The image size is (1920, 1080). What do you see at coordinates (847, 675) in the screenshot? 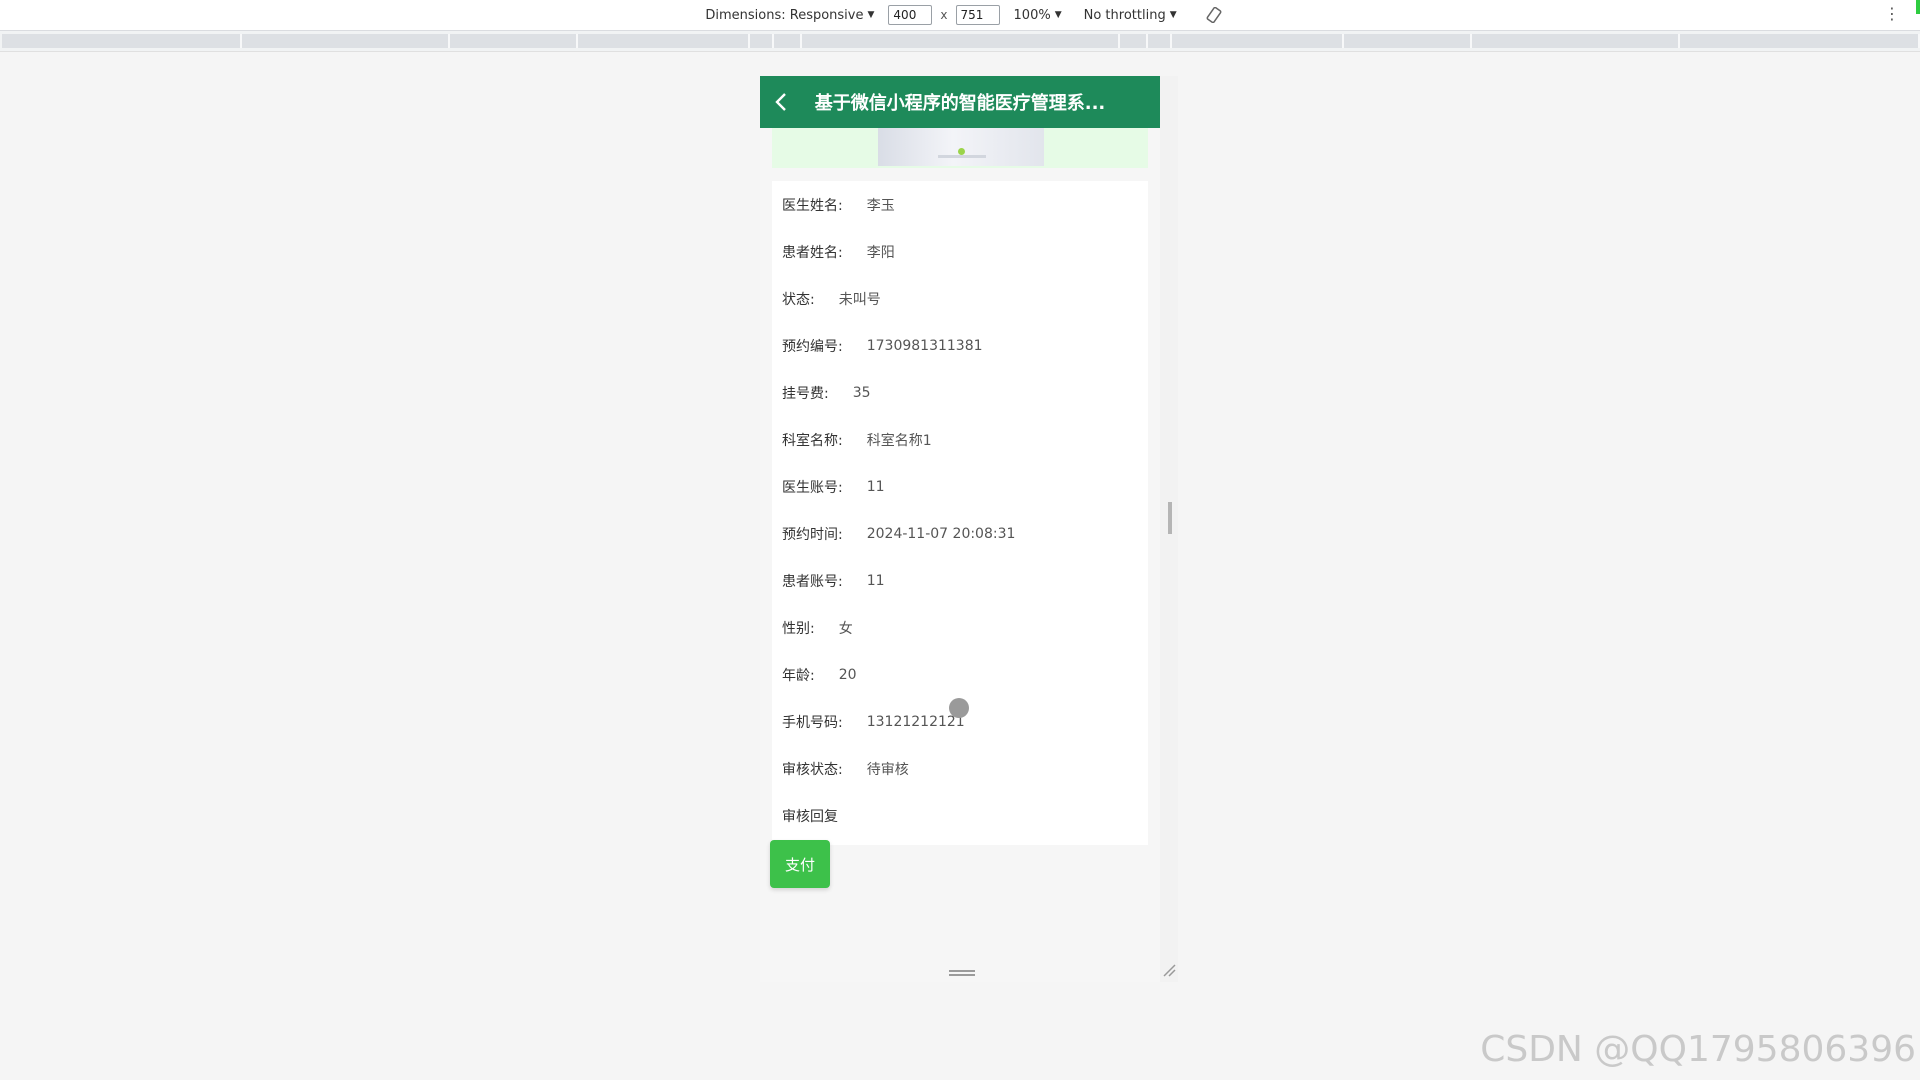
I see `field-value: 20` at bounding box center [847, 675].